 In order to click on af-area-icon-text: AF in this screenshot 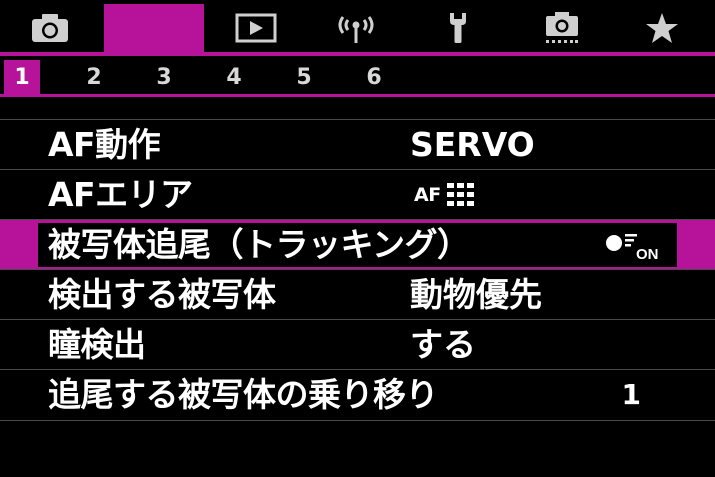, I will do `click(427, 195)`.